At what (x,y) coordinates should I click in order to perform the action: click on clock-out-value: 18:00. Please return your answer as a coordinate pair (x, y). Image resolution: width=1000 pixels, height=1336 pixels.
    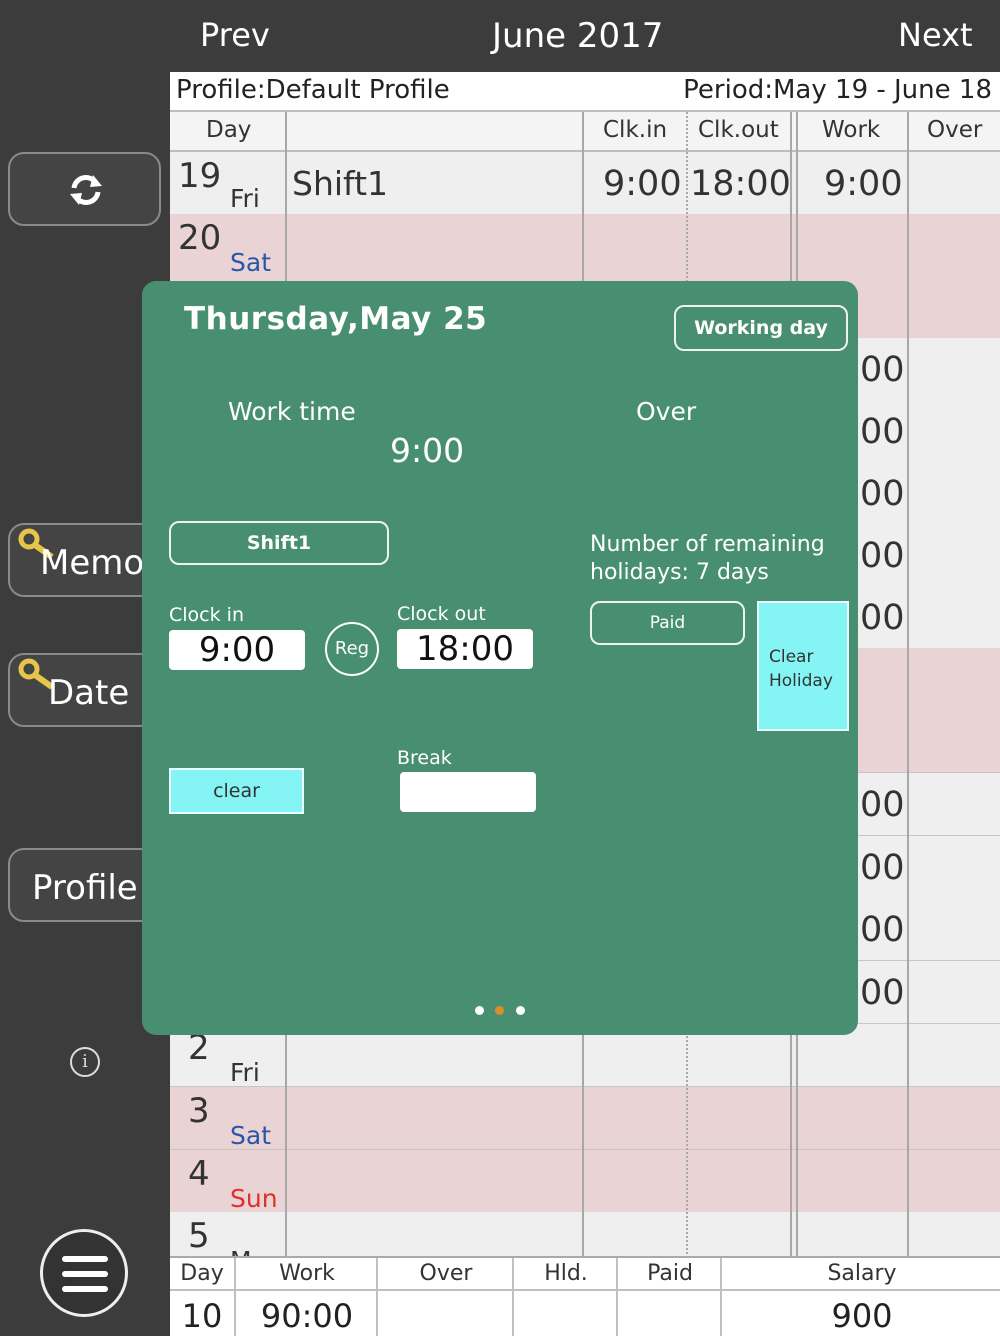
    Looking at the image, I should click on (740, 184).